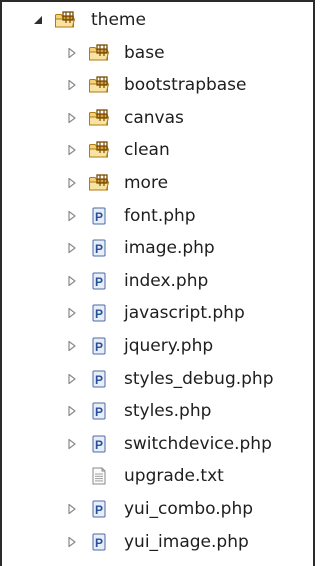 This screenshot has width=320, height=566. I want to click on tree-item: Pyui_combo.php, so click(157, 509).